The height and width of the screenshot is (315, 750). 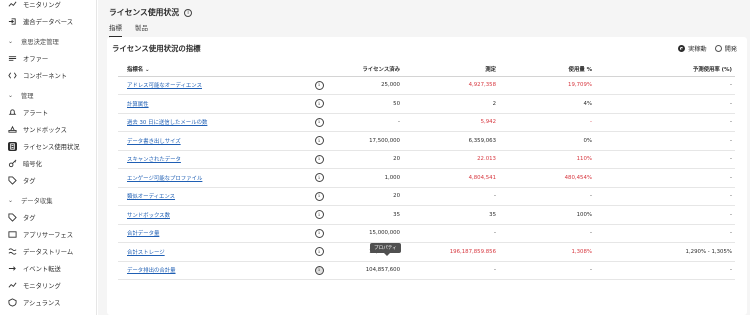 What do you see at coordinates (426, 70) in the screenshot?
I see `table-header-row: 指標名 ⌄ ライセンス済み 測定 使用量 % 予測使用率 (%)` at bounding box center [426, 70].